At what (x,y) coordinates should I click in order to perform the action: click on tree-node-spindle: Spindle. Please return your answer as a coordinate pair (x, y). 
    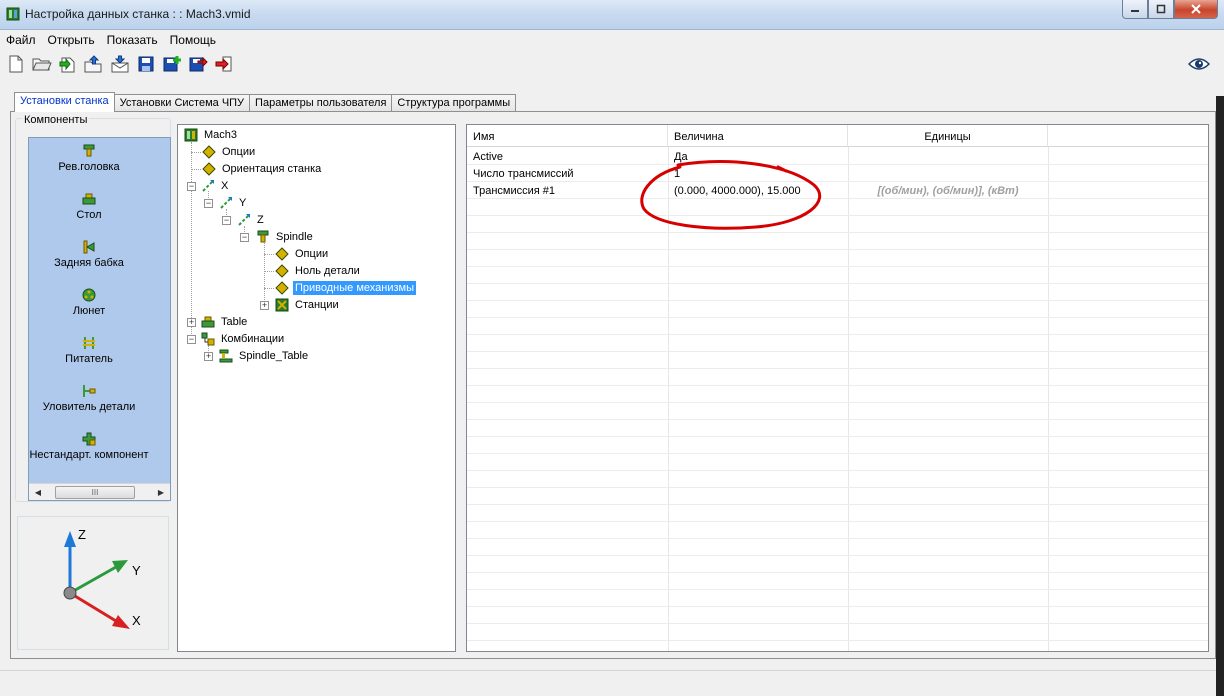
    Looking at the image, I should click on (285, 237).